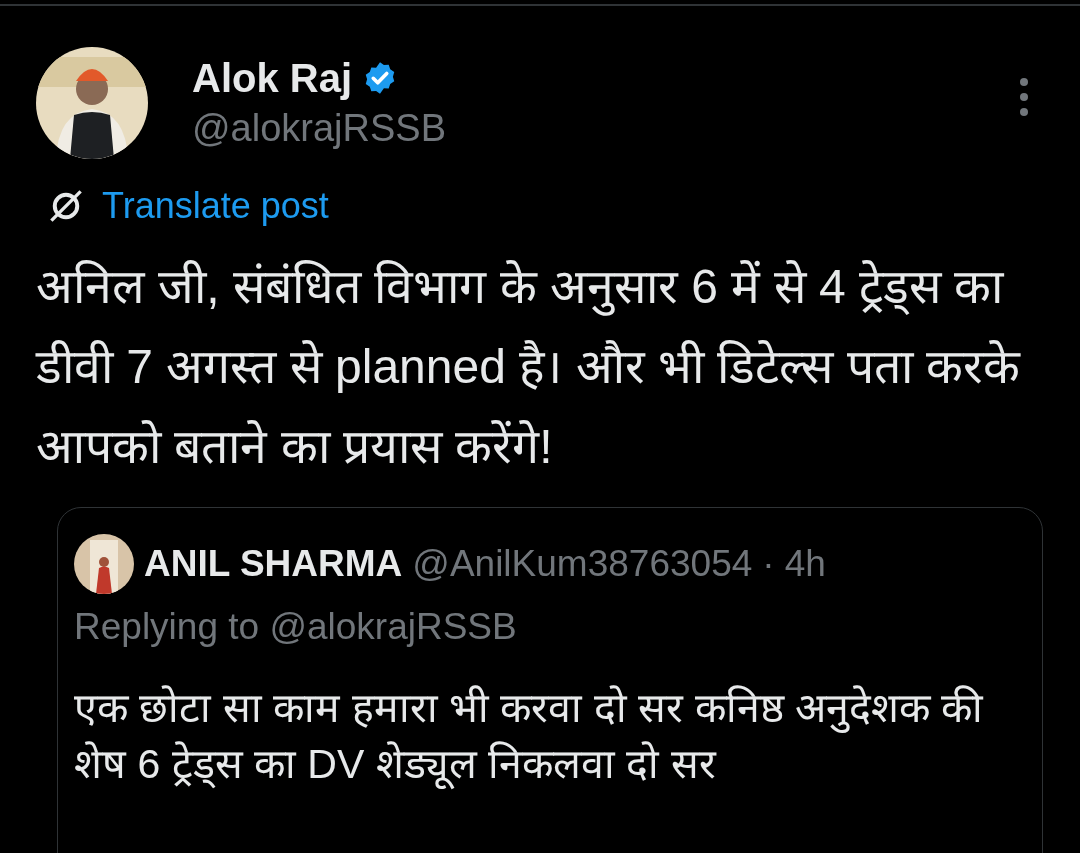  What do you see at coordinates (273, 564) in the screenshot?
I see `quoted-author-name: ANIL SHARMA` at bounding box center [273, 564].